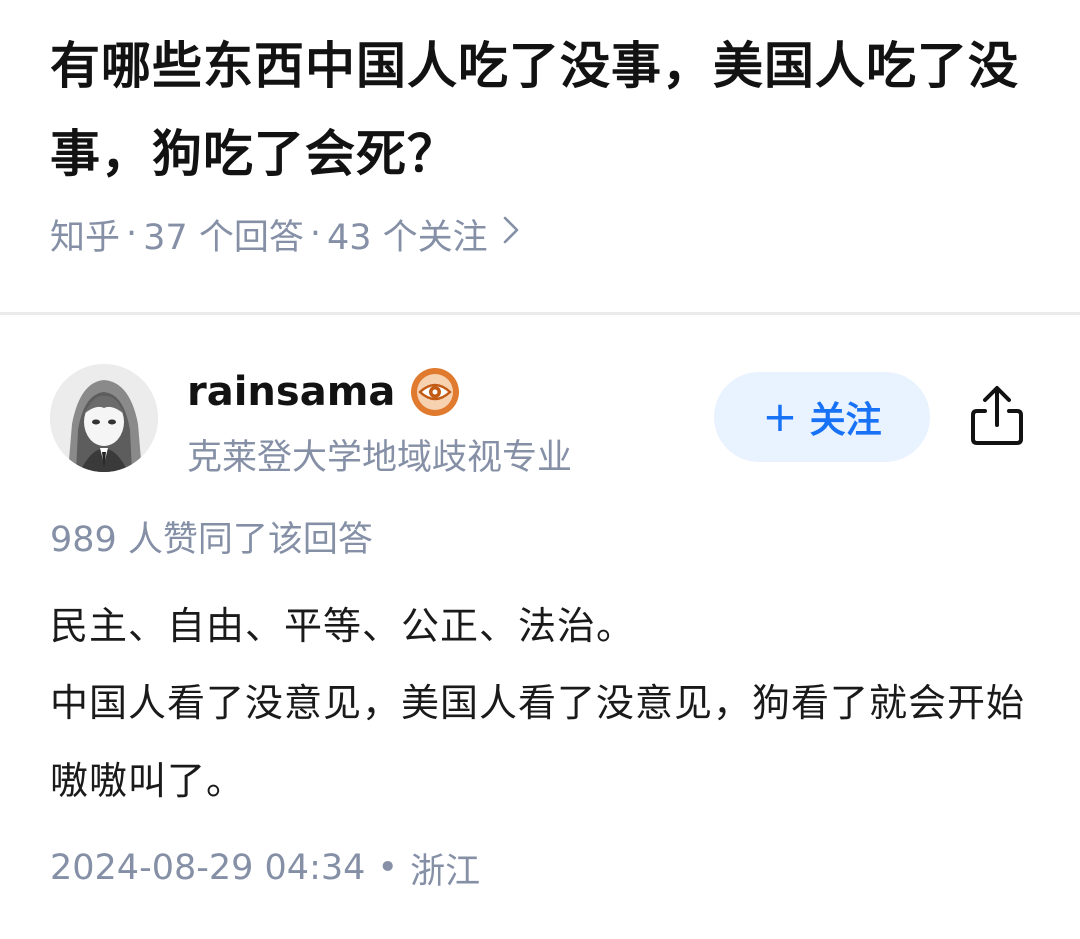 The image size is (1080, 939). What do you see at coordinates (511, 234) in the screenshot?
I see `chevron-right-icon` at bounding box center [511, 234].